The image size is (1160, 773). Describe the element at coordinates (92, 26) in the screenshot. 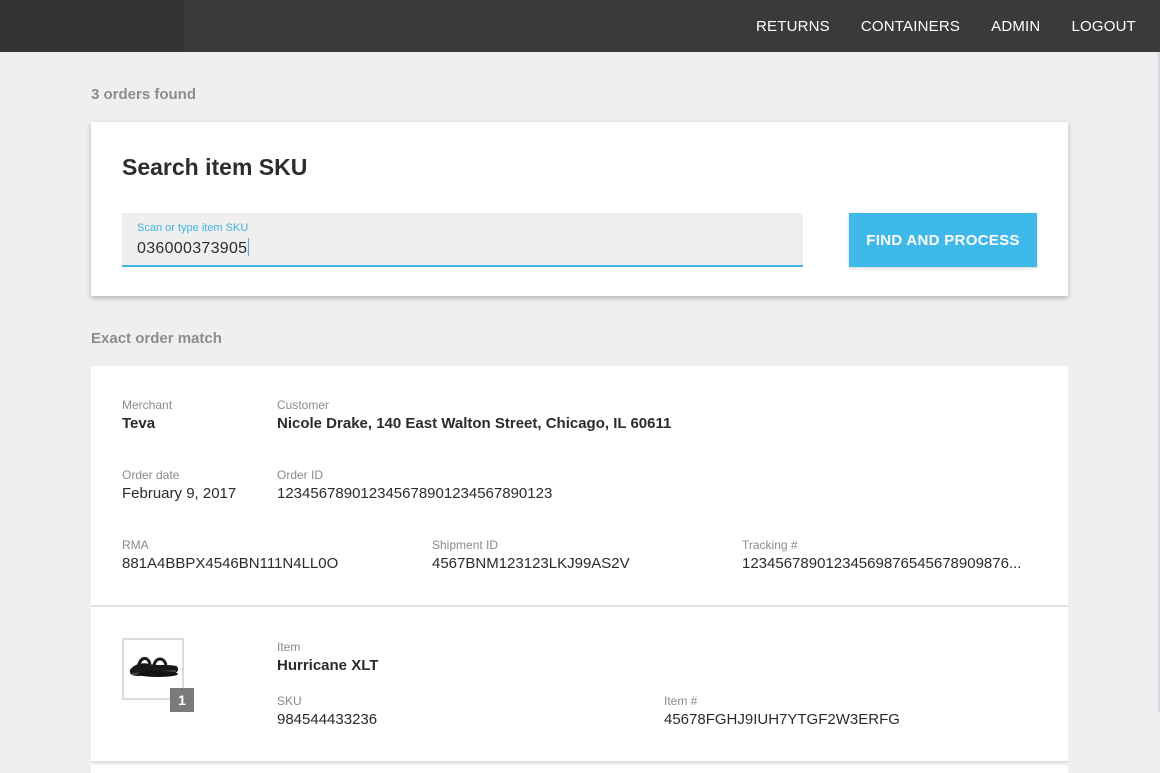

I see `logo-area` at that location.